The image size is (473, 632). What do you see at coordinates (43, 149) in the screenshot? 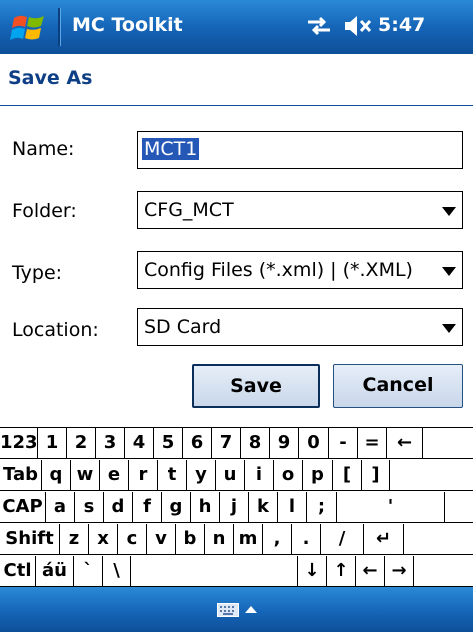
I see `name-label: Name:` at bounding box center [43, 149].